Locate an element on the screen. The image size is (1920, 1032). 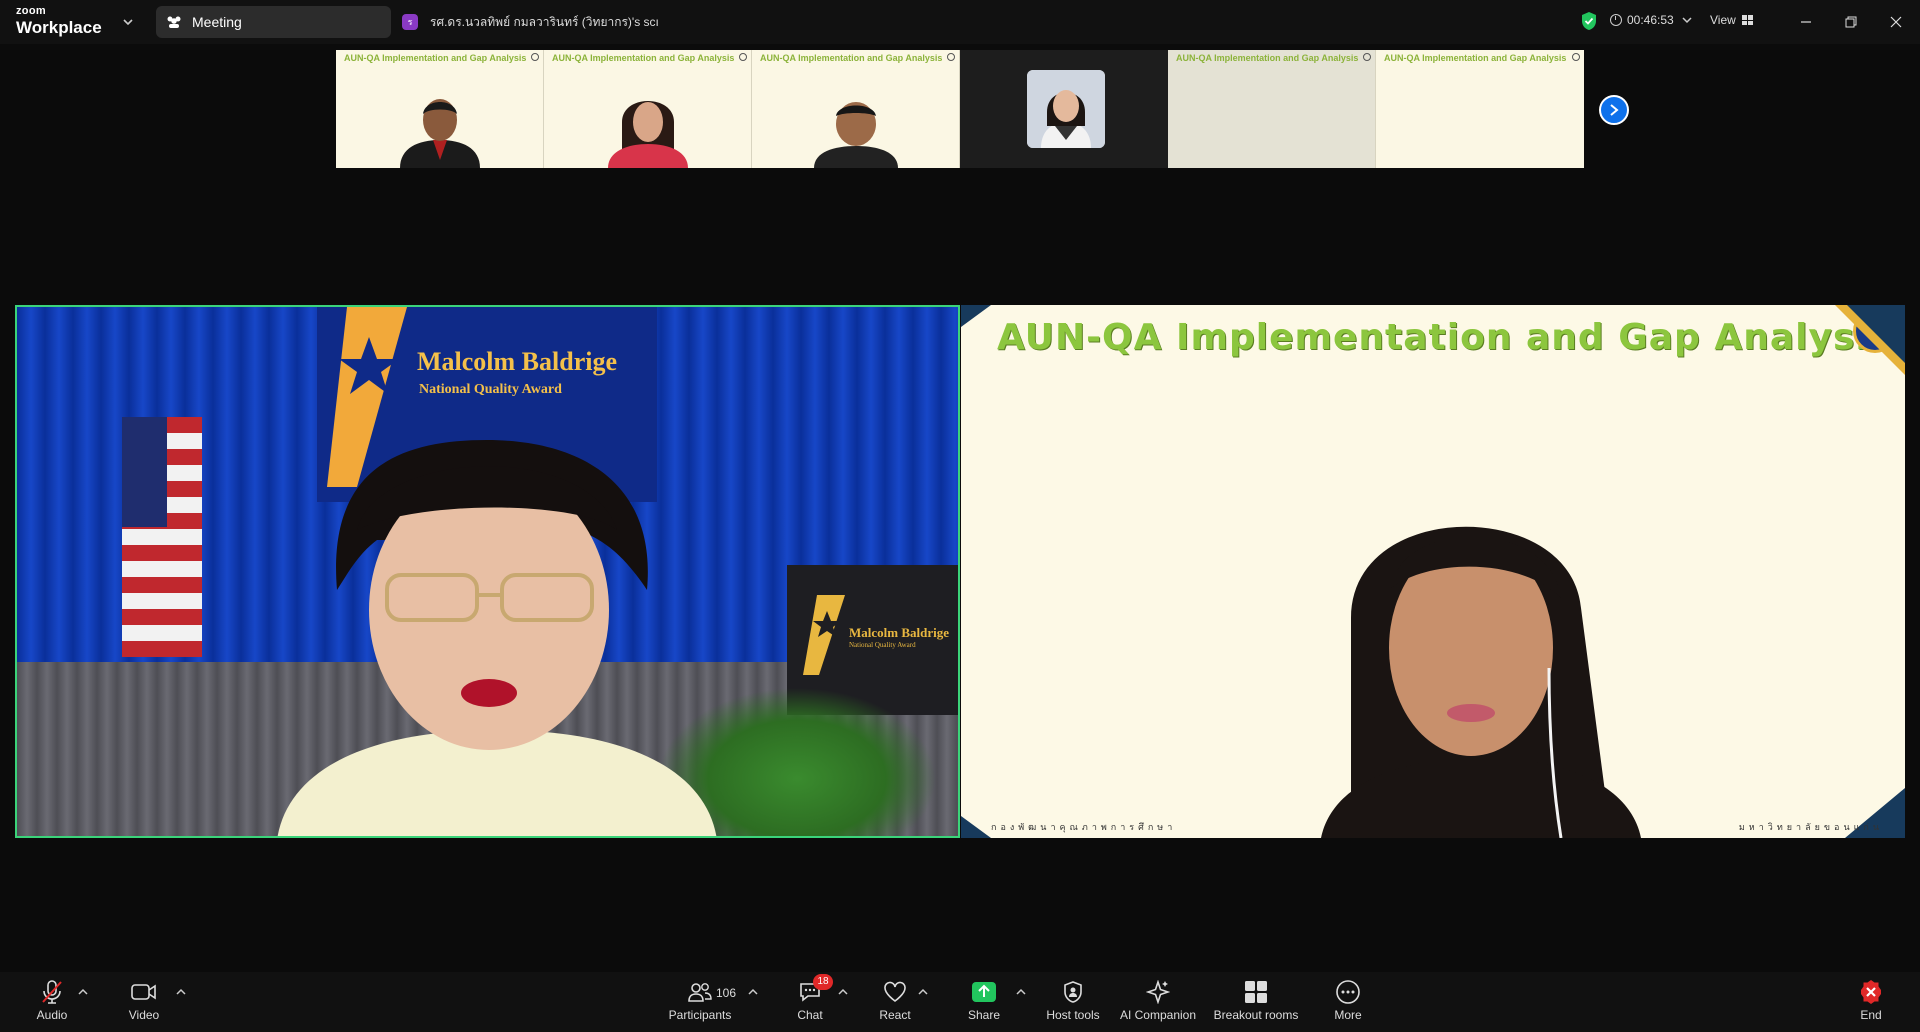
audio-button: Audio is located at coordinates (52, 1003).